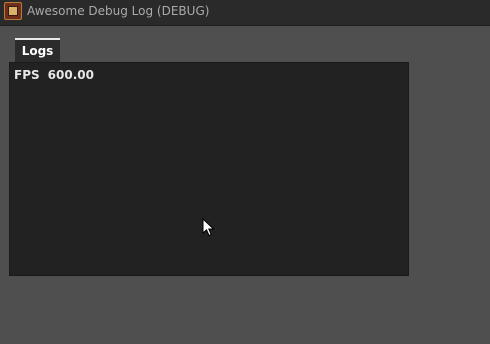 This screenshot has height=344, width=490. I want to click on tab-logs: Logs, so click(37, 50).